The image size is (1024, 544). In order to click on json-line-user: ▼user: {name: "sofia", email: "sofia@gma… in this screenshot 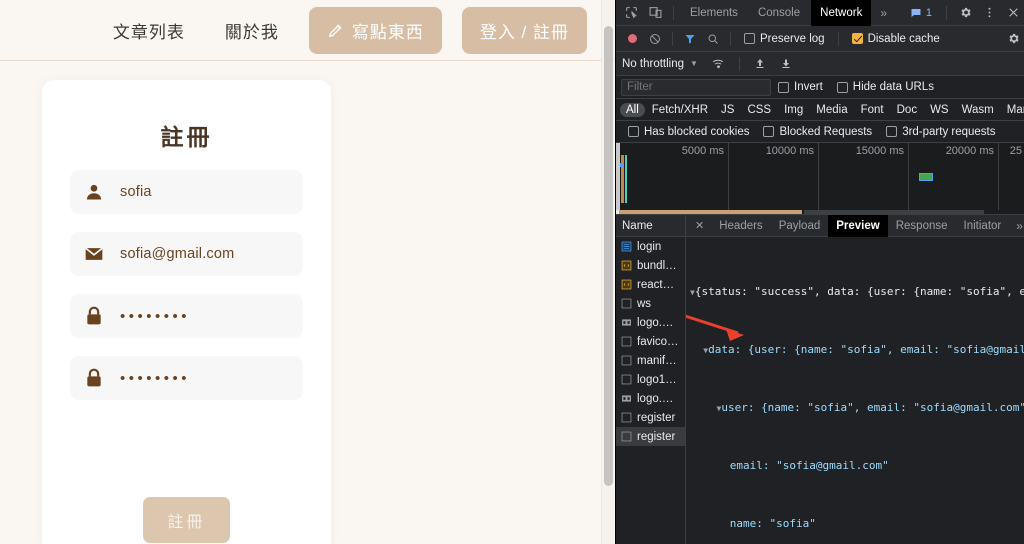, I will do `click(857, 408)`.